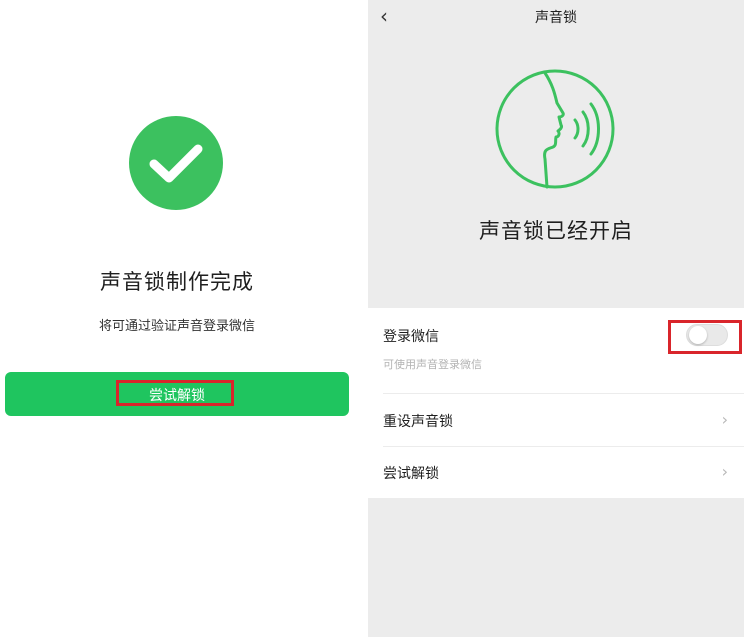  What do you see at coordinates (556, 350) in the screenshot?
I see `login-wechat-row: 登录微信 可使用声音登录微信` at bounding box center [556, 350].